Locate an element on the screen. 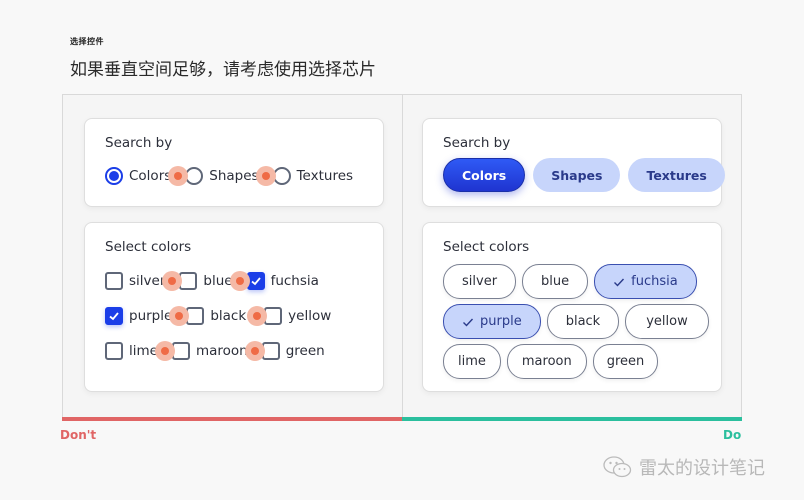 This screenshot has width=804, height=500. chip-black: black is located at coordinates (583, 321).